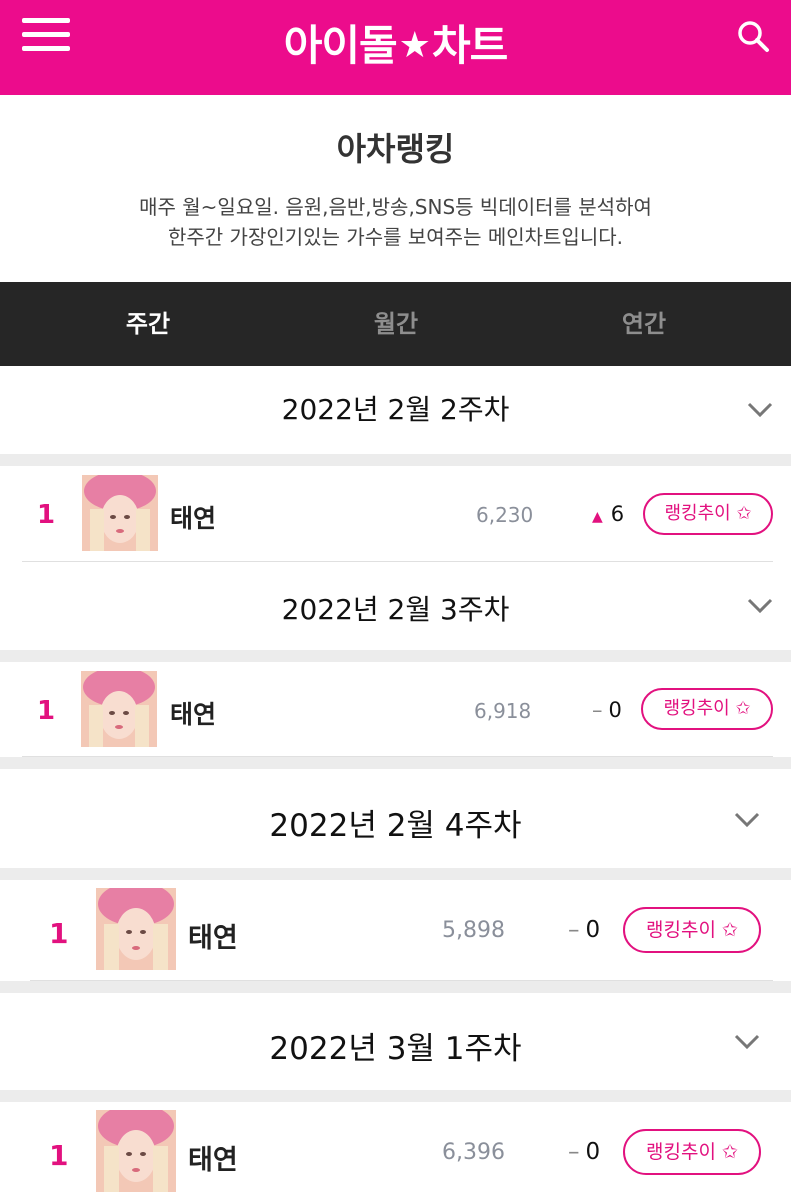 The image size is (791, 1200). What do you see at coordinates (395, 149) in the screenshot?
I see `page-title: 아차랭킹` at bounding box center [395, 149].